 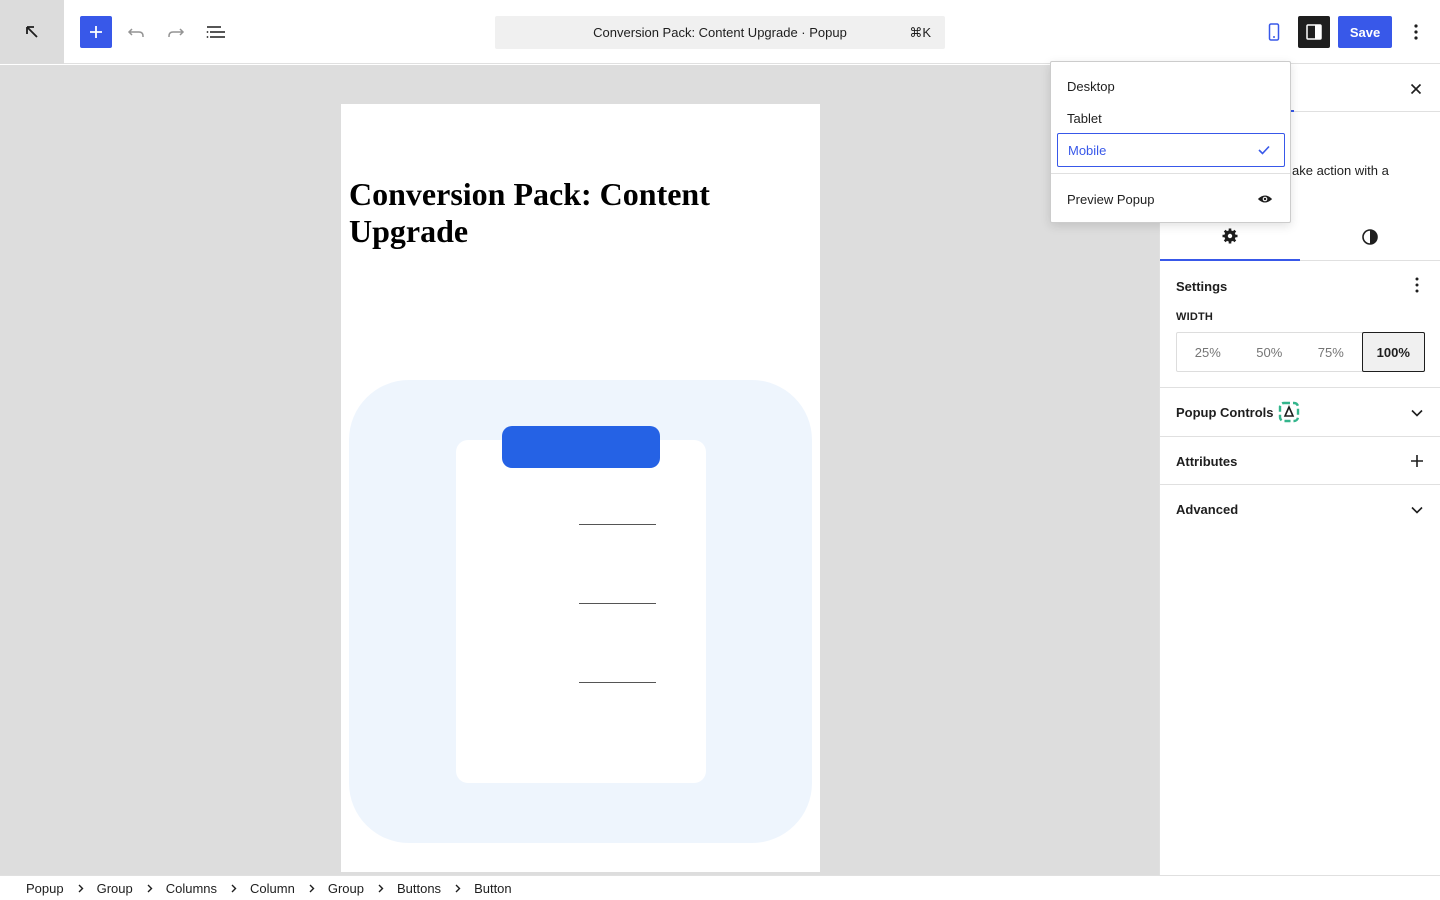 I want to click on redo-icon, so click(x=176, y=32).